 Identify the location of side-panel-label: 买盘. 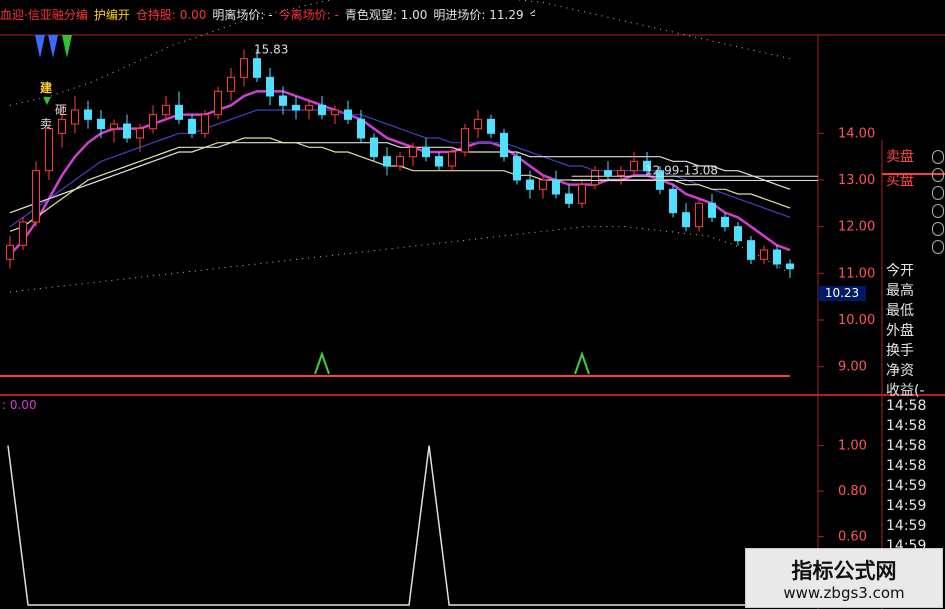
(900, 181).